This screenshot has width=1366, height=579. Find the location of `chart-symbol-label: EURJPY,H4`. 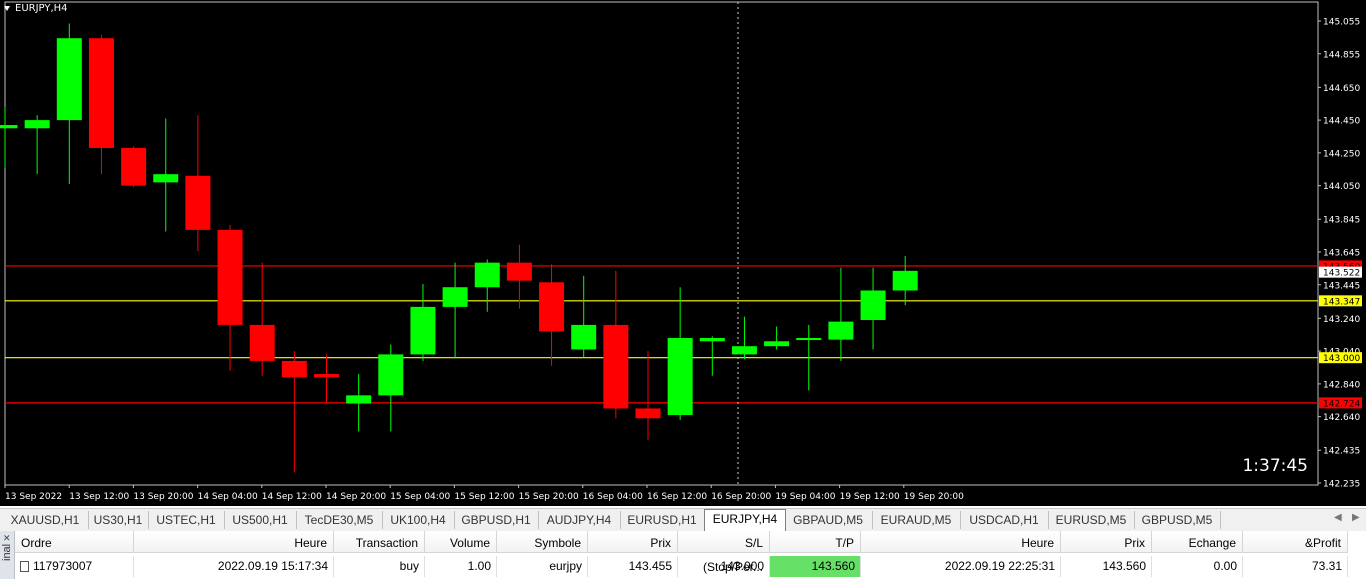

chart-symbol-label: EURJPY,H4 is located at coordinates (36, 8).